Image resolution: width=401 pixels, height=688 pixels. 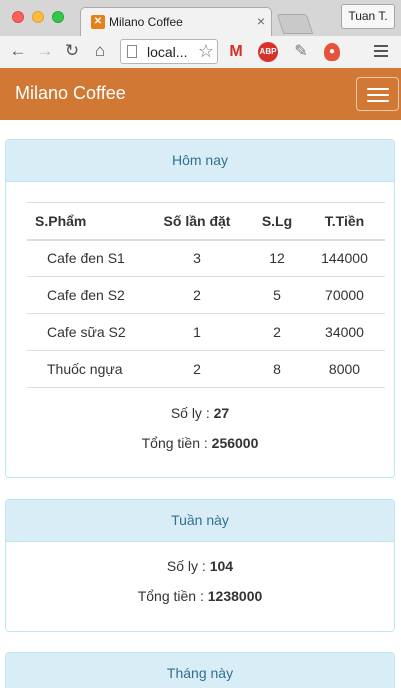 I want to click on month-panel: Tháng này, so click(x=200, y=670).